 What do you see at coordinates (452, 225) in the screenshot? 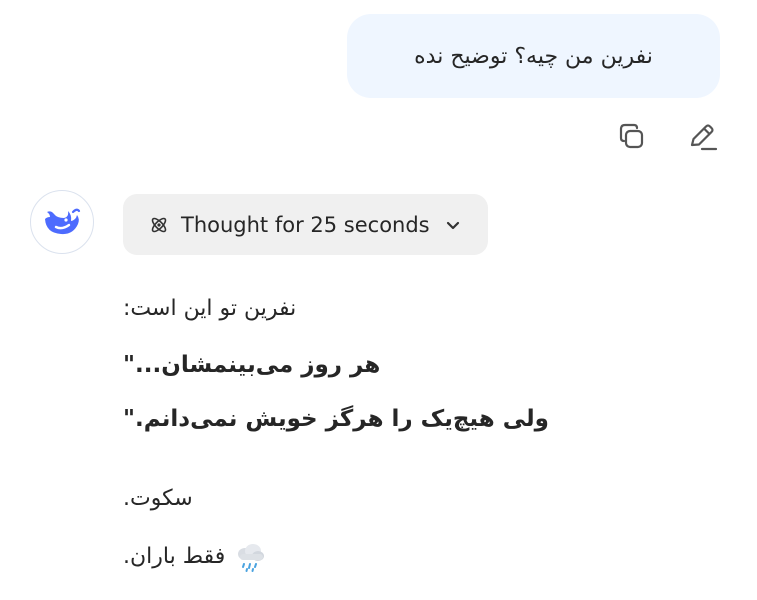
I see `chevron-down-icon` at bounding box center [452, 225].